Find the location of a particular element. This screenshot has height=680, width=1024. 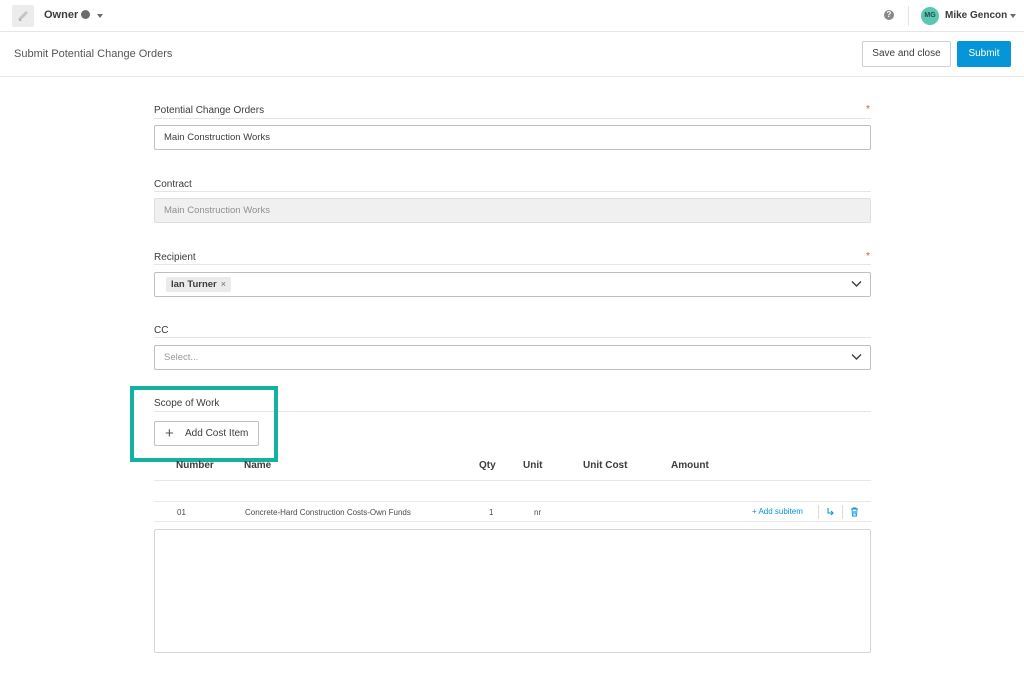

remove-chip-icon: × is located at coordinates (223, 284).